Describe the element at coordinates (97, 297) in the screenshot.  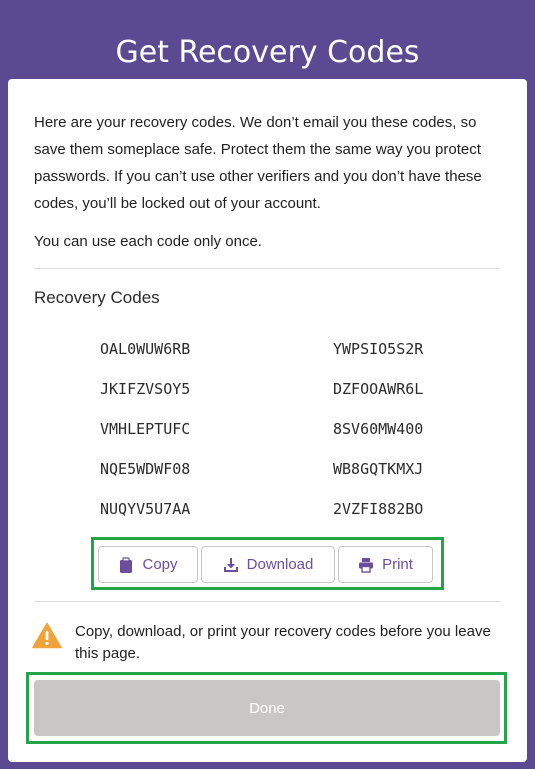
I see `recovery-codes-title: Recovery Codes` at that location.